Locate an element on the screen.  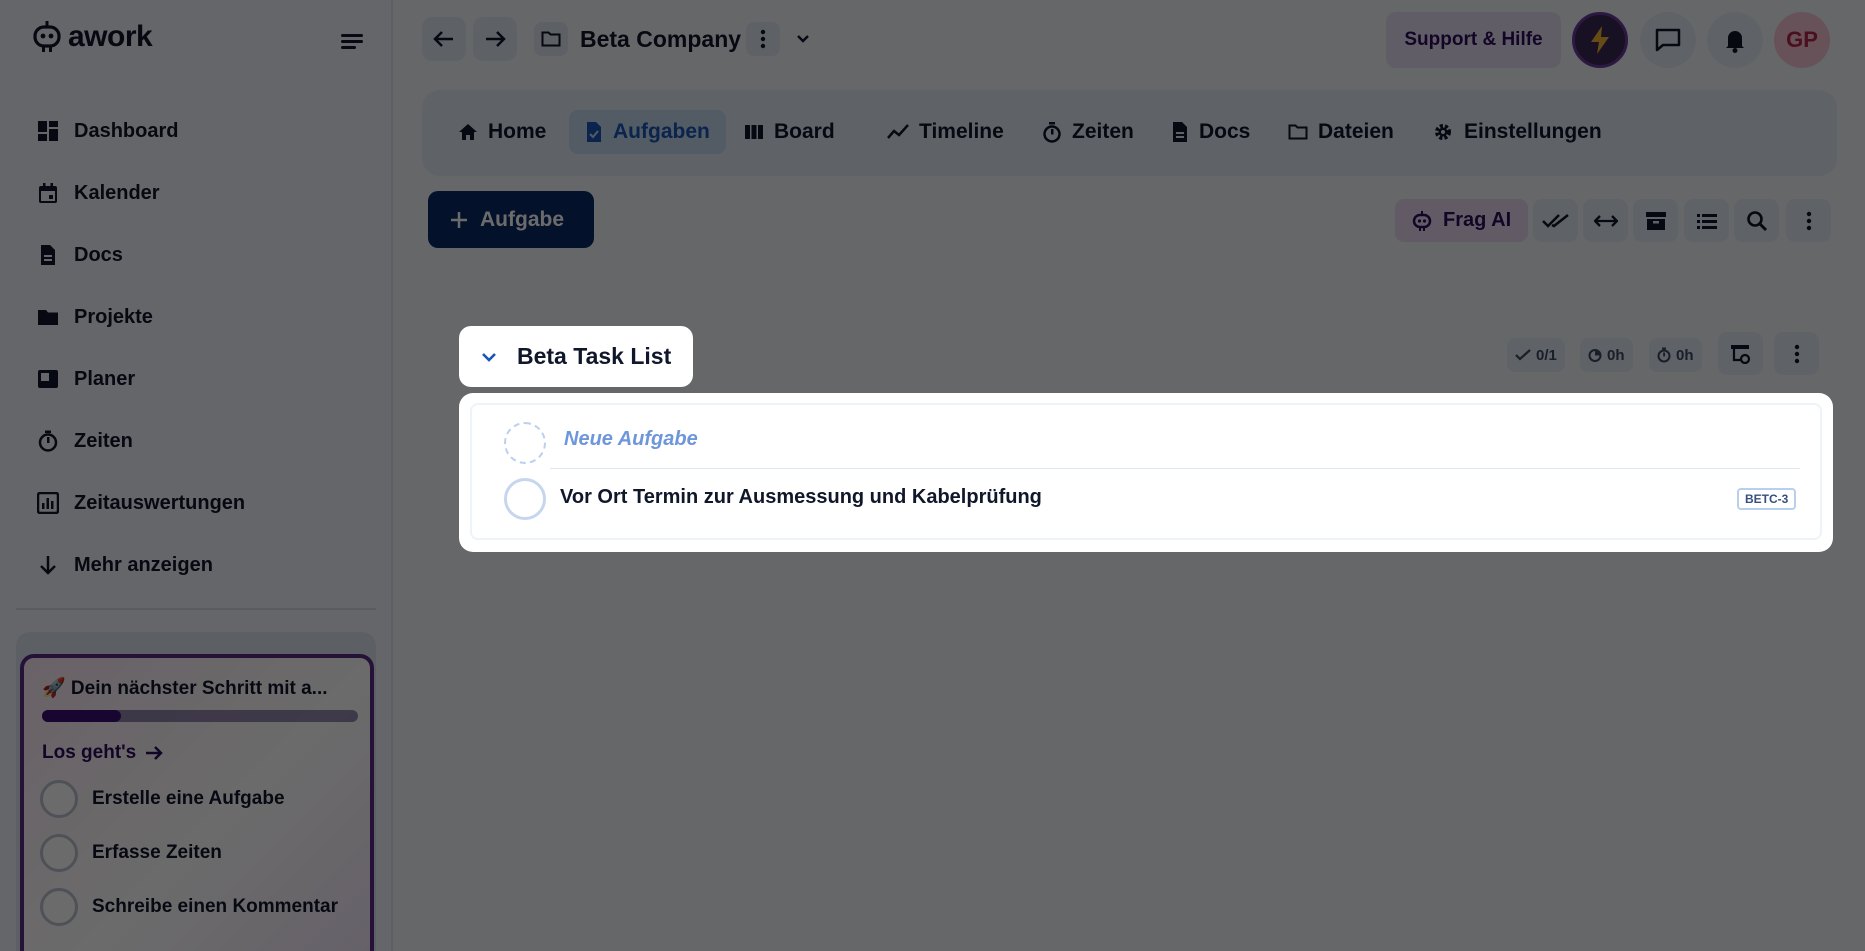
ai-robot-icon is located at coordinates (1422, 220).